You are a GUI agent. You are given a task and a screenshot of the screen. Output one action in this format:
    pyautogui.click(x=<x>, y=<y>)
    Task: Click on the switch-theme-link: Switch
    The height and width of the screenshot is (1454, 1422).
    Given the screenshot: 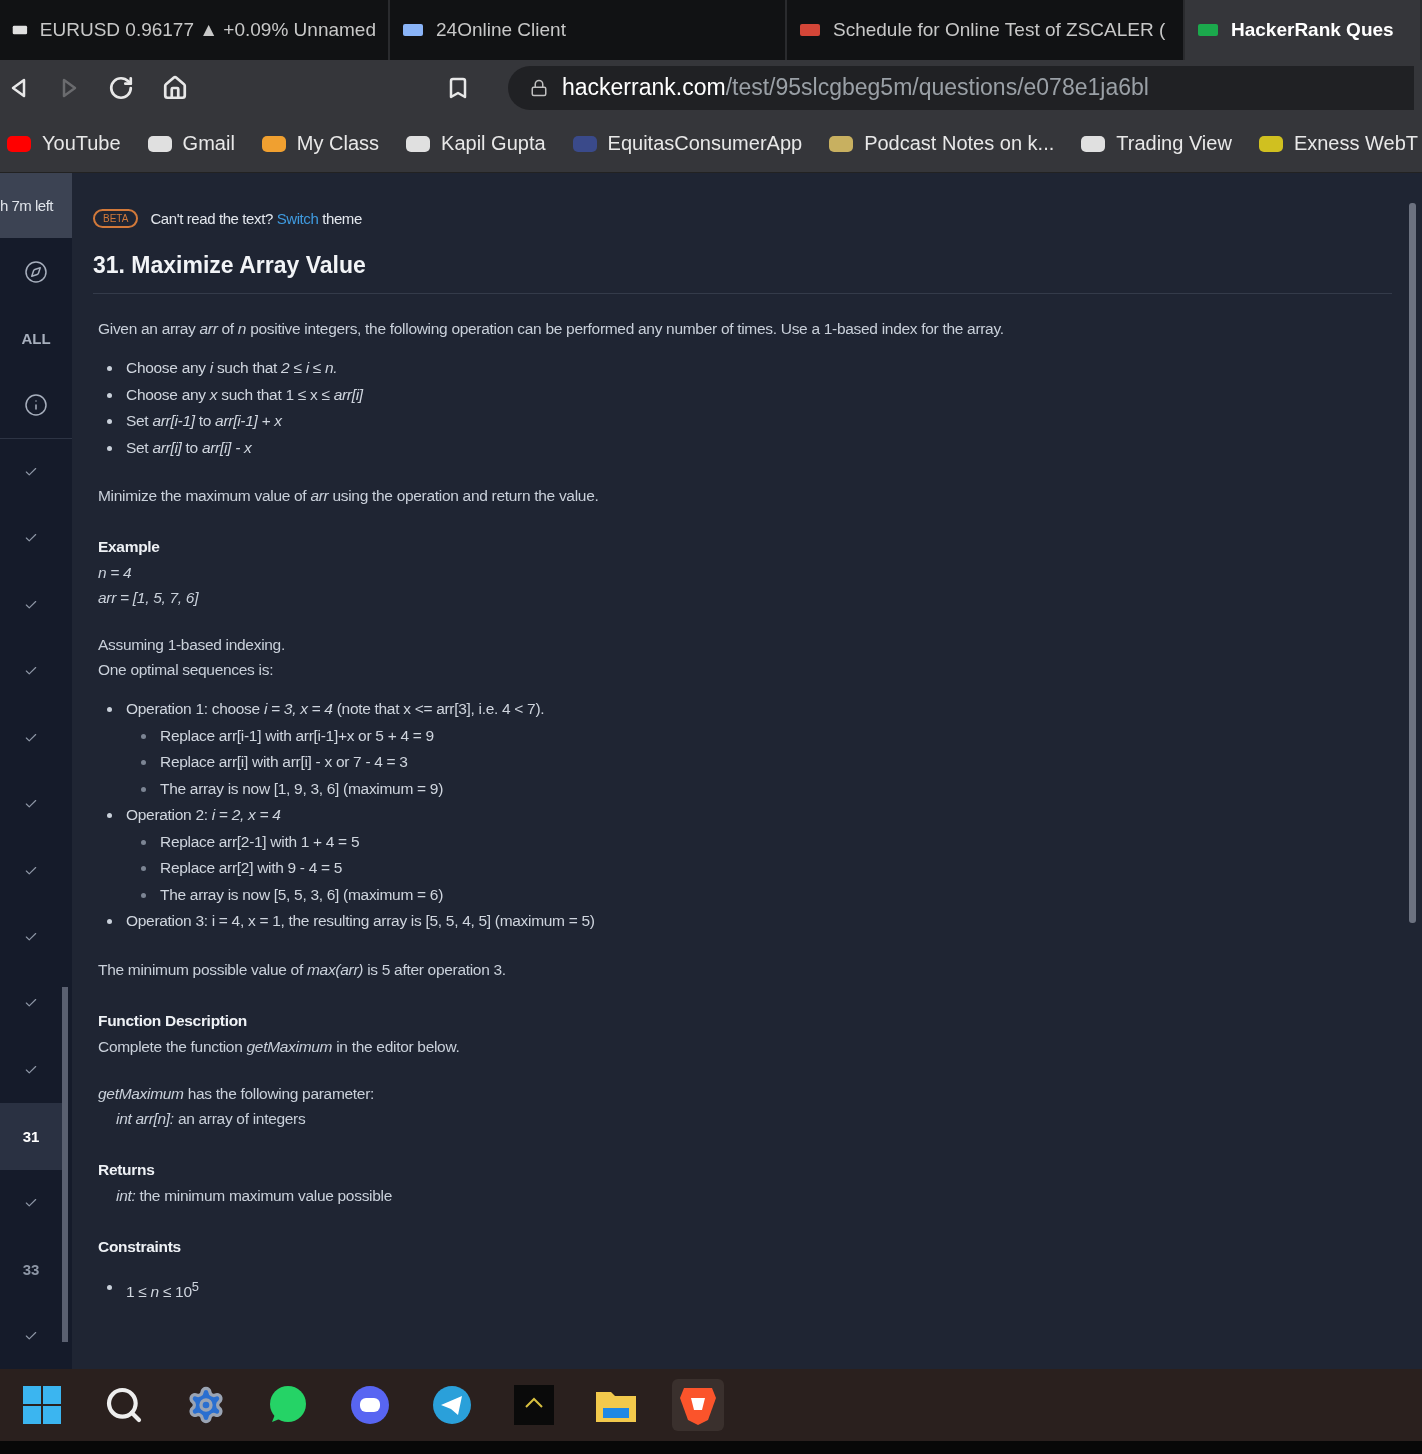 What is the action you would take?
    pyautogui.click(x=297, y=218)
    